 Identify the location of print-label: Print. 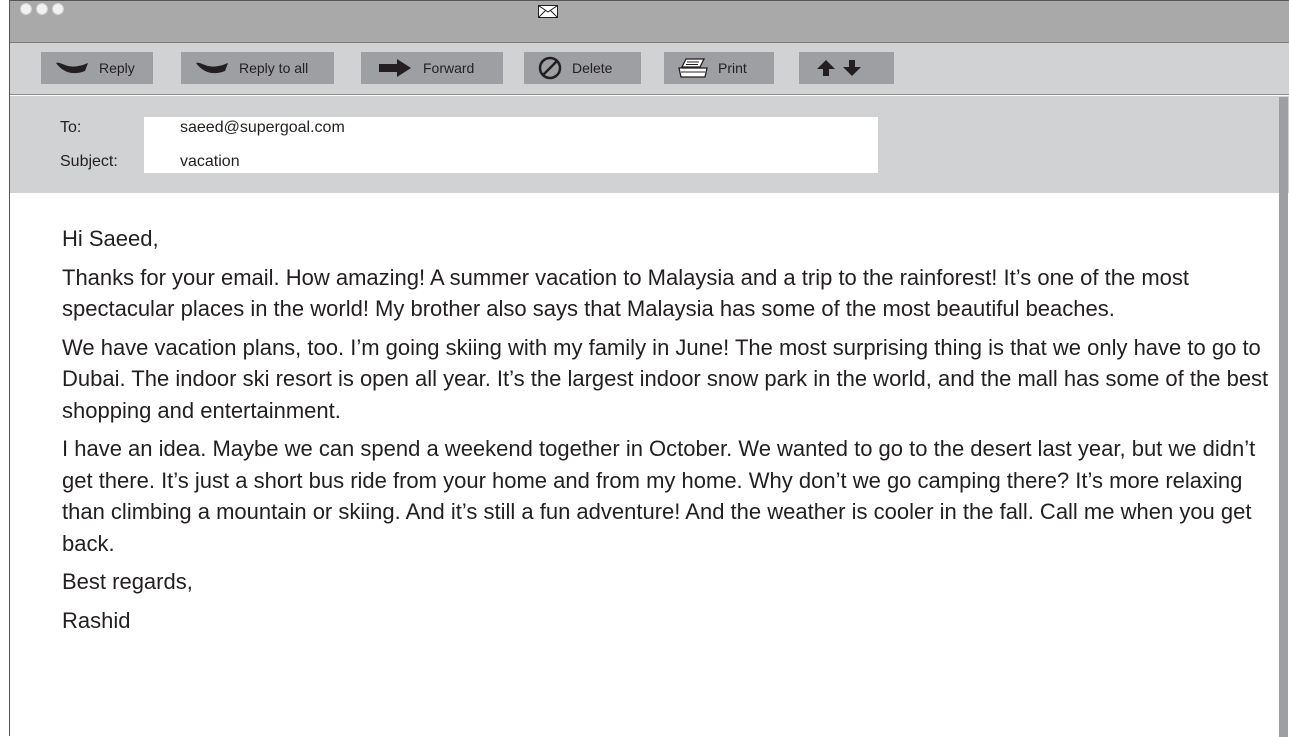
(732, 68).